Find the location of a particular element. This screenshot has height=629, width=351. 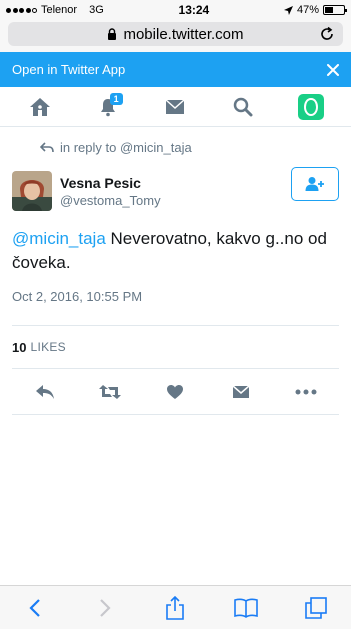

back-button is located at coordinates (35, 608).